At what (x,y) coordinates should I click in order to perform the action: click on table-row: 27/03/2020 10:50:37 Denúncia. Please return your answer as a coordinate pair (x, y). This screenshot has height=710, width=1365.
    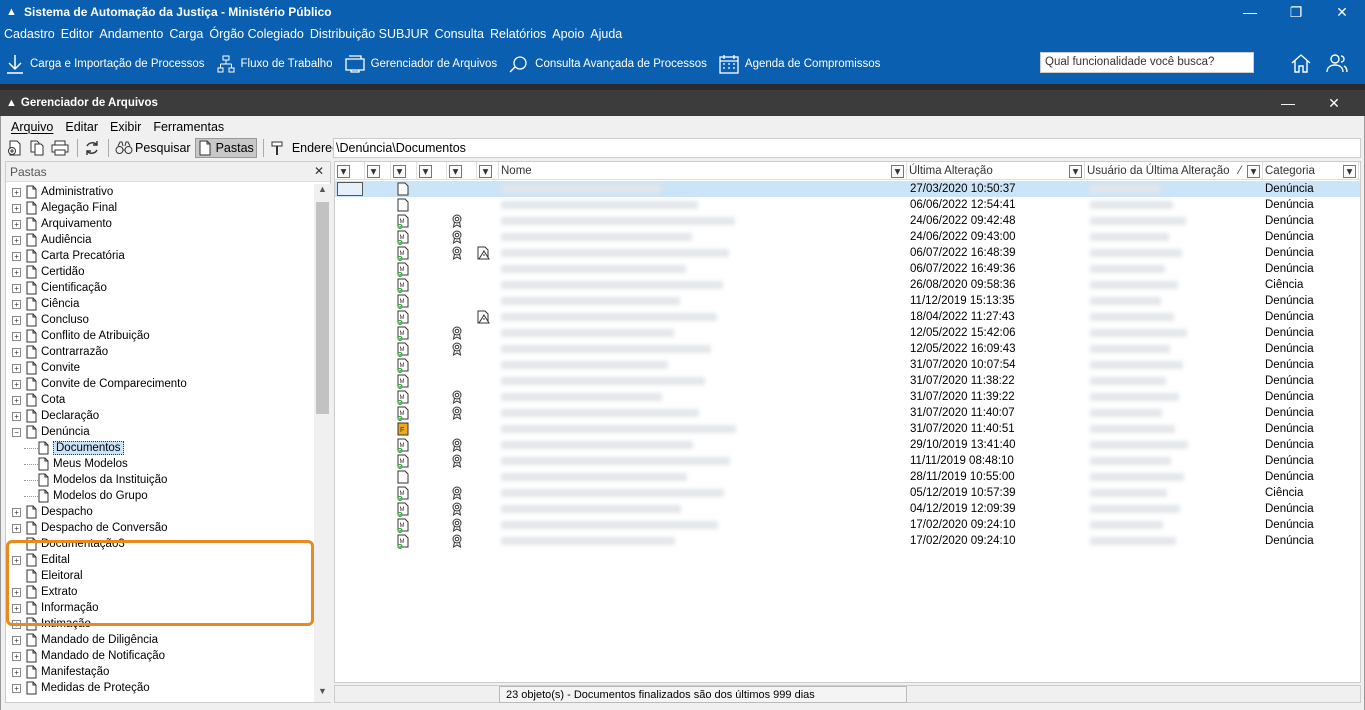
    Looking at the image, I should click on (847, 189).